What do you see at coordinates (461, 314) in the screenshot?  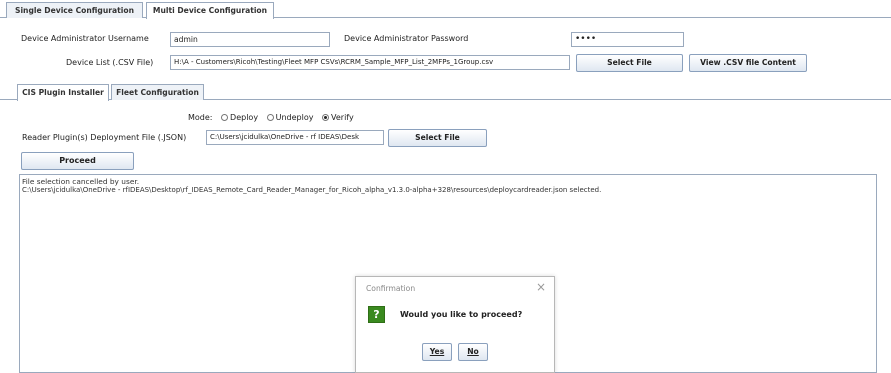 I see `dialog-message: Would you like to proceed?` at bounding box center [461, 314].